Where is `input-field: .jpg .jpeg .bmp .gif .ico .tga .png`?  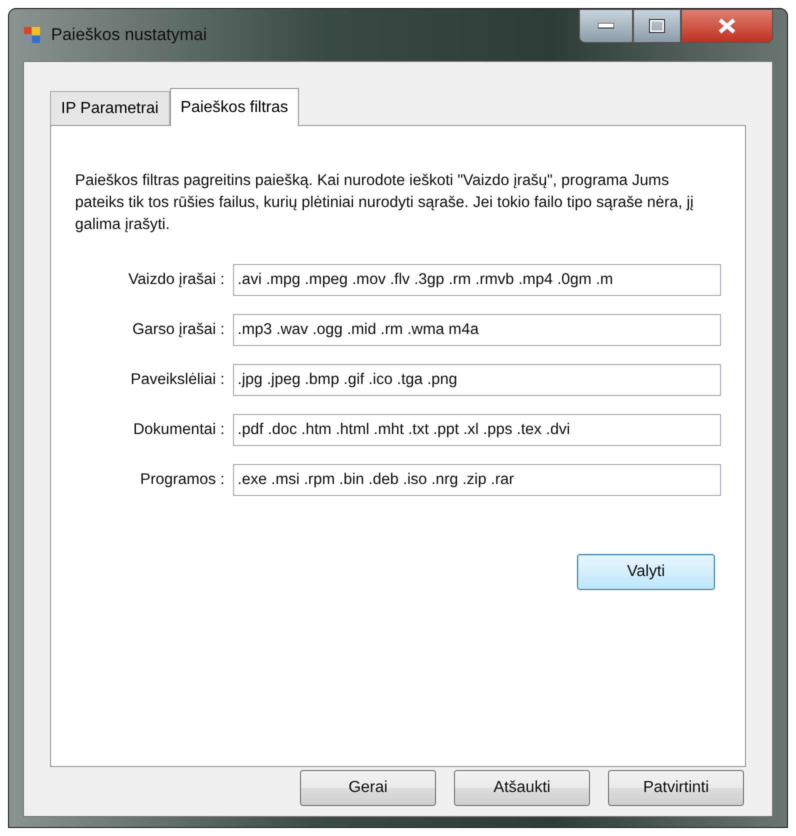 input-field: .jpg .jpeg .bmp .gif .ico .tga .png is located at coordinates (476, 380).